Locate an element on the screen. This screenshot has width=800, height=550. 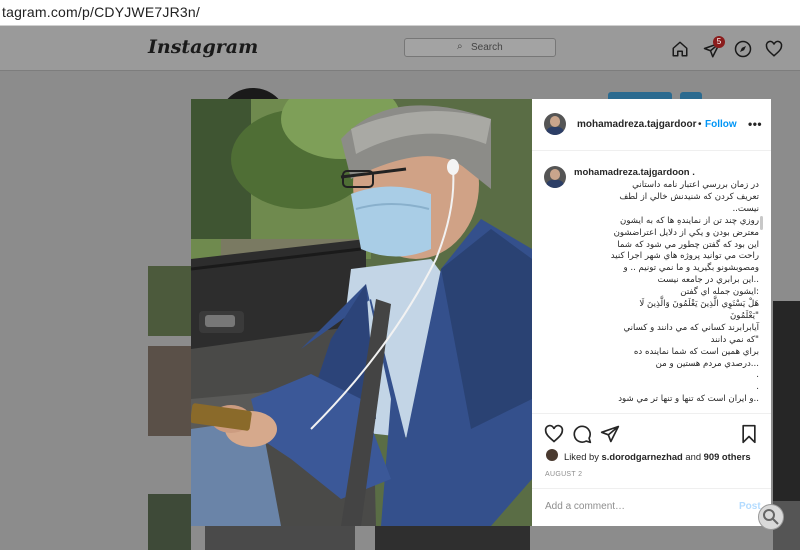
liker-avatar is located at coordinates (552, 455).